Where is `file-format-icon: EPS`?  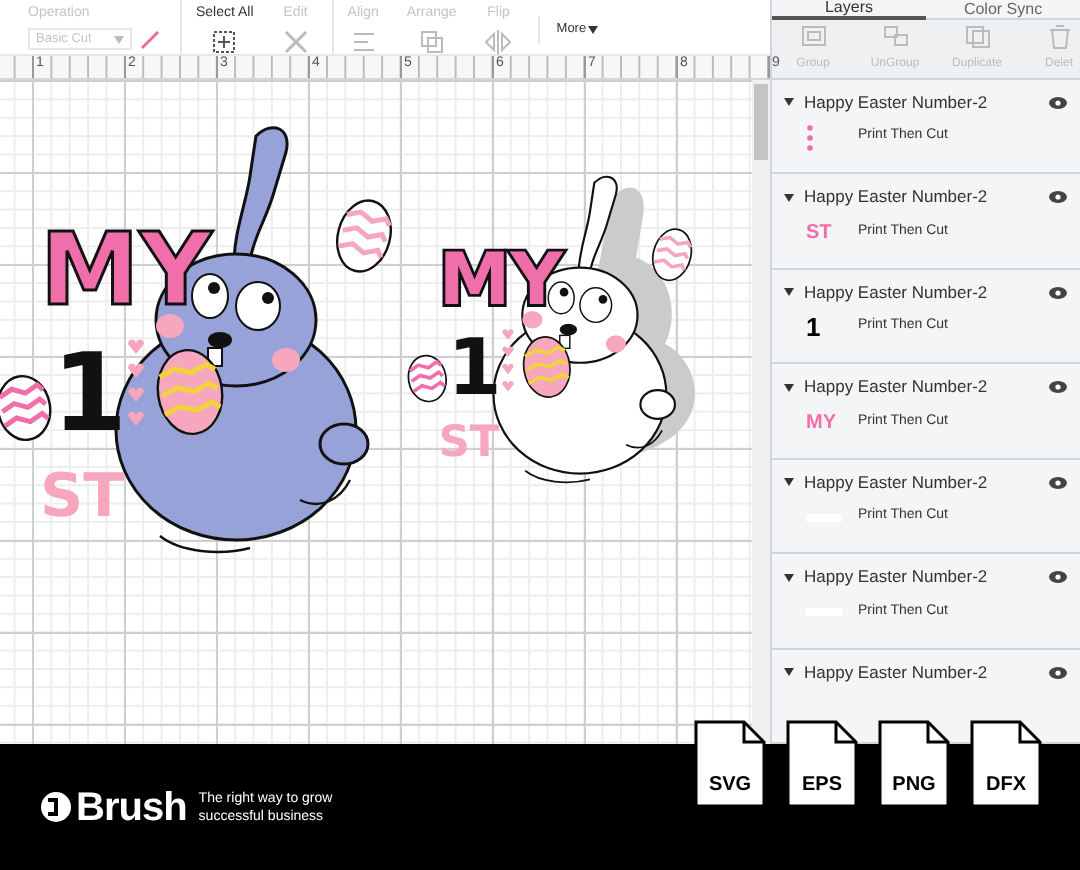 file-format-icon: EPS is located at coordinates (822, 764).